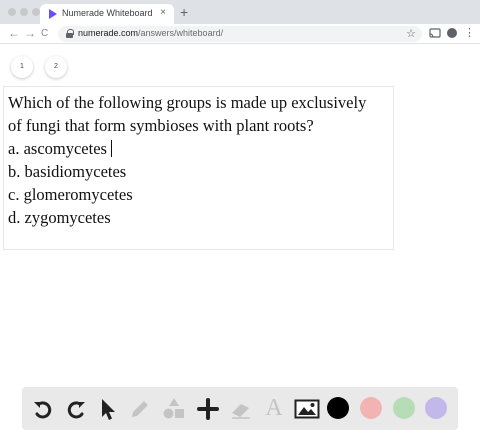 The image size is (480, 436). What do you see at coordinates (307, 409) in the screenshot?
I see `image-icon` at bounding box center [307, 409].